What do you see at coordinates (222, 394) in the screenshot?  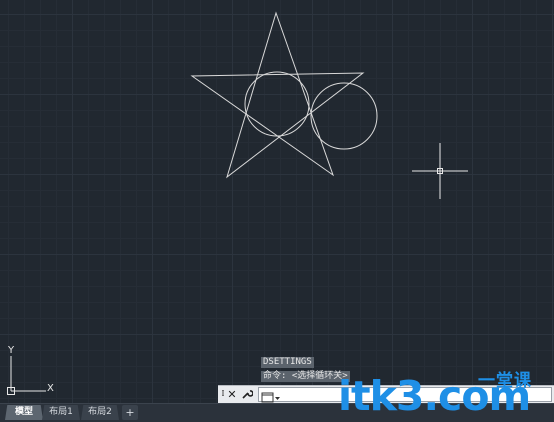 I see `grip-handle-icon: ⁞⁞` at bounding box center [222, 394].